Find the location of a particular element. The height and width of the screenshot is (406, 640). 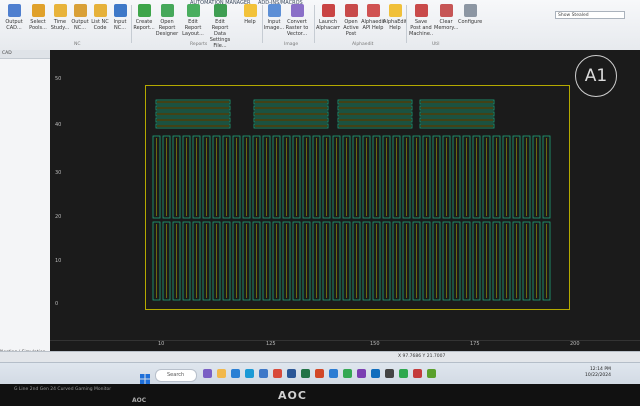

windows-taskbar: Search 12:14 PM 10/22/2024 is located at coordinates (320, 373).